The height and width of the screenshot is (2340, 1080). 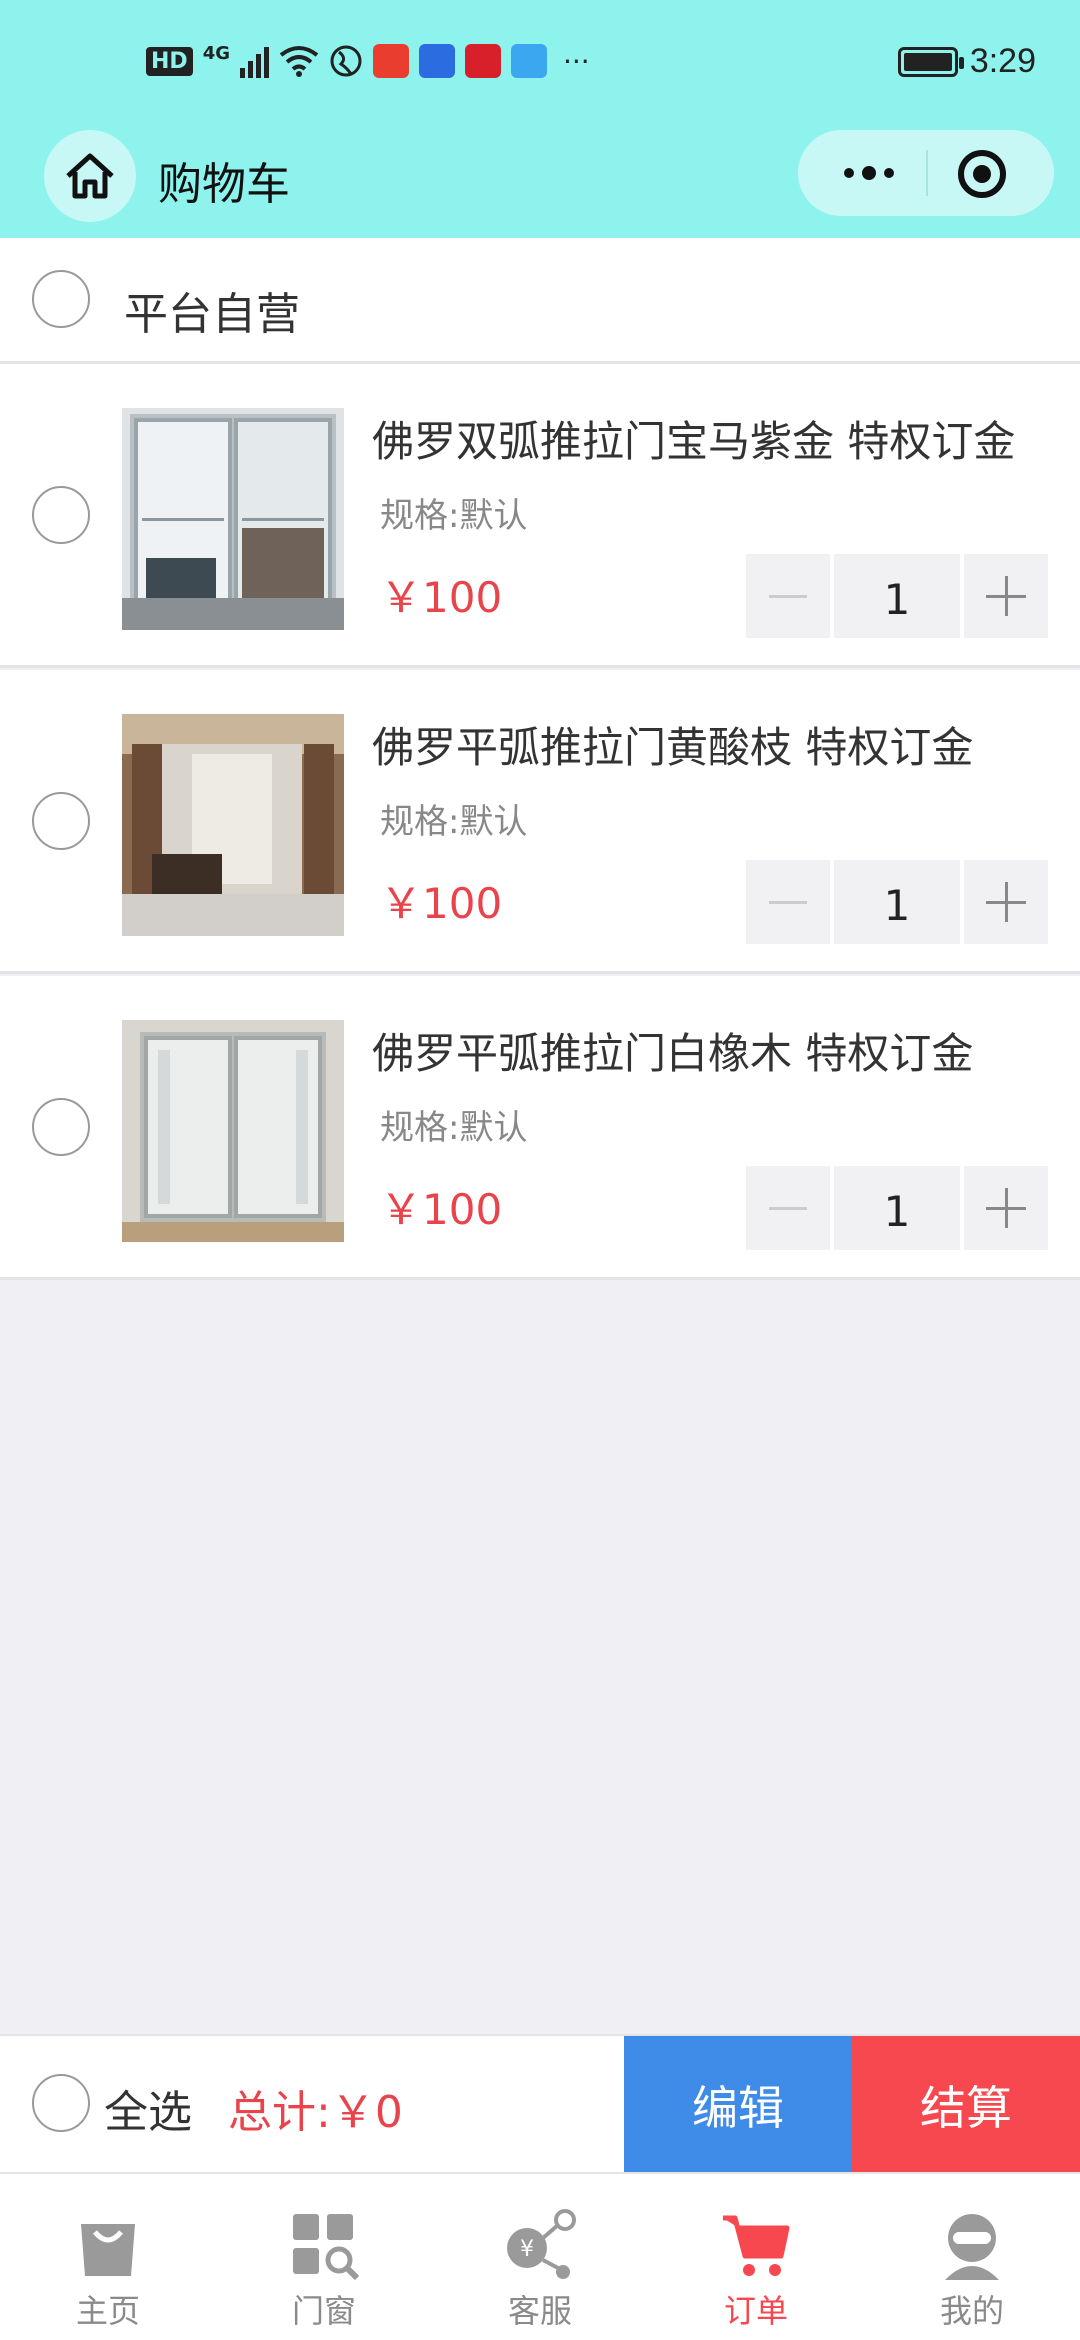 I want to click on total-price: 总计:￥0, so click(x=315, y=2112).